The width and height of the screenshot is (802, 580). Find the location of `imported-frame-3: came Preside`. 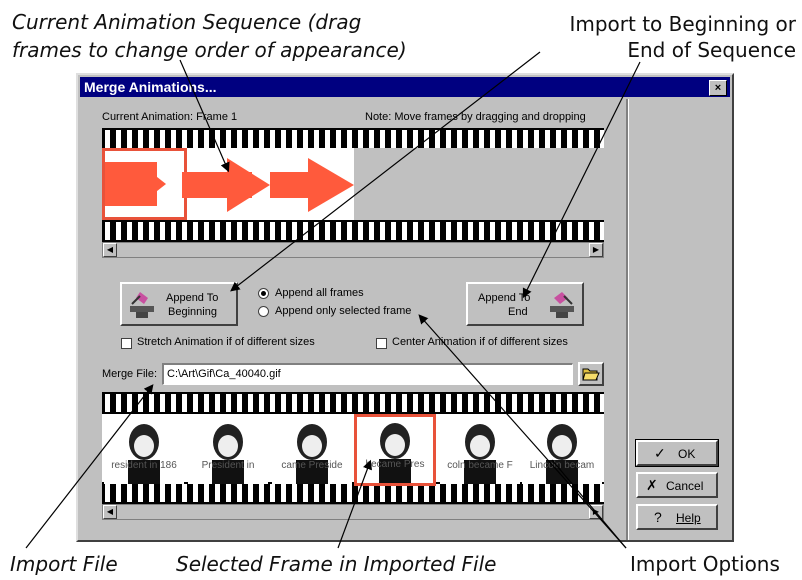

imported-frame-3: came Preside is located at coordinates (312, 452).